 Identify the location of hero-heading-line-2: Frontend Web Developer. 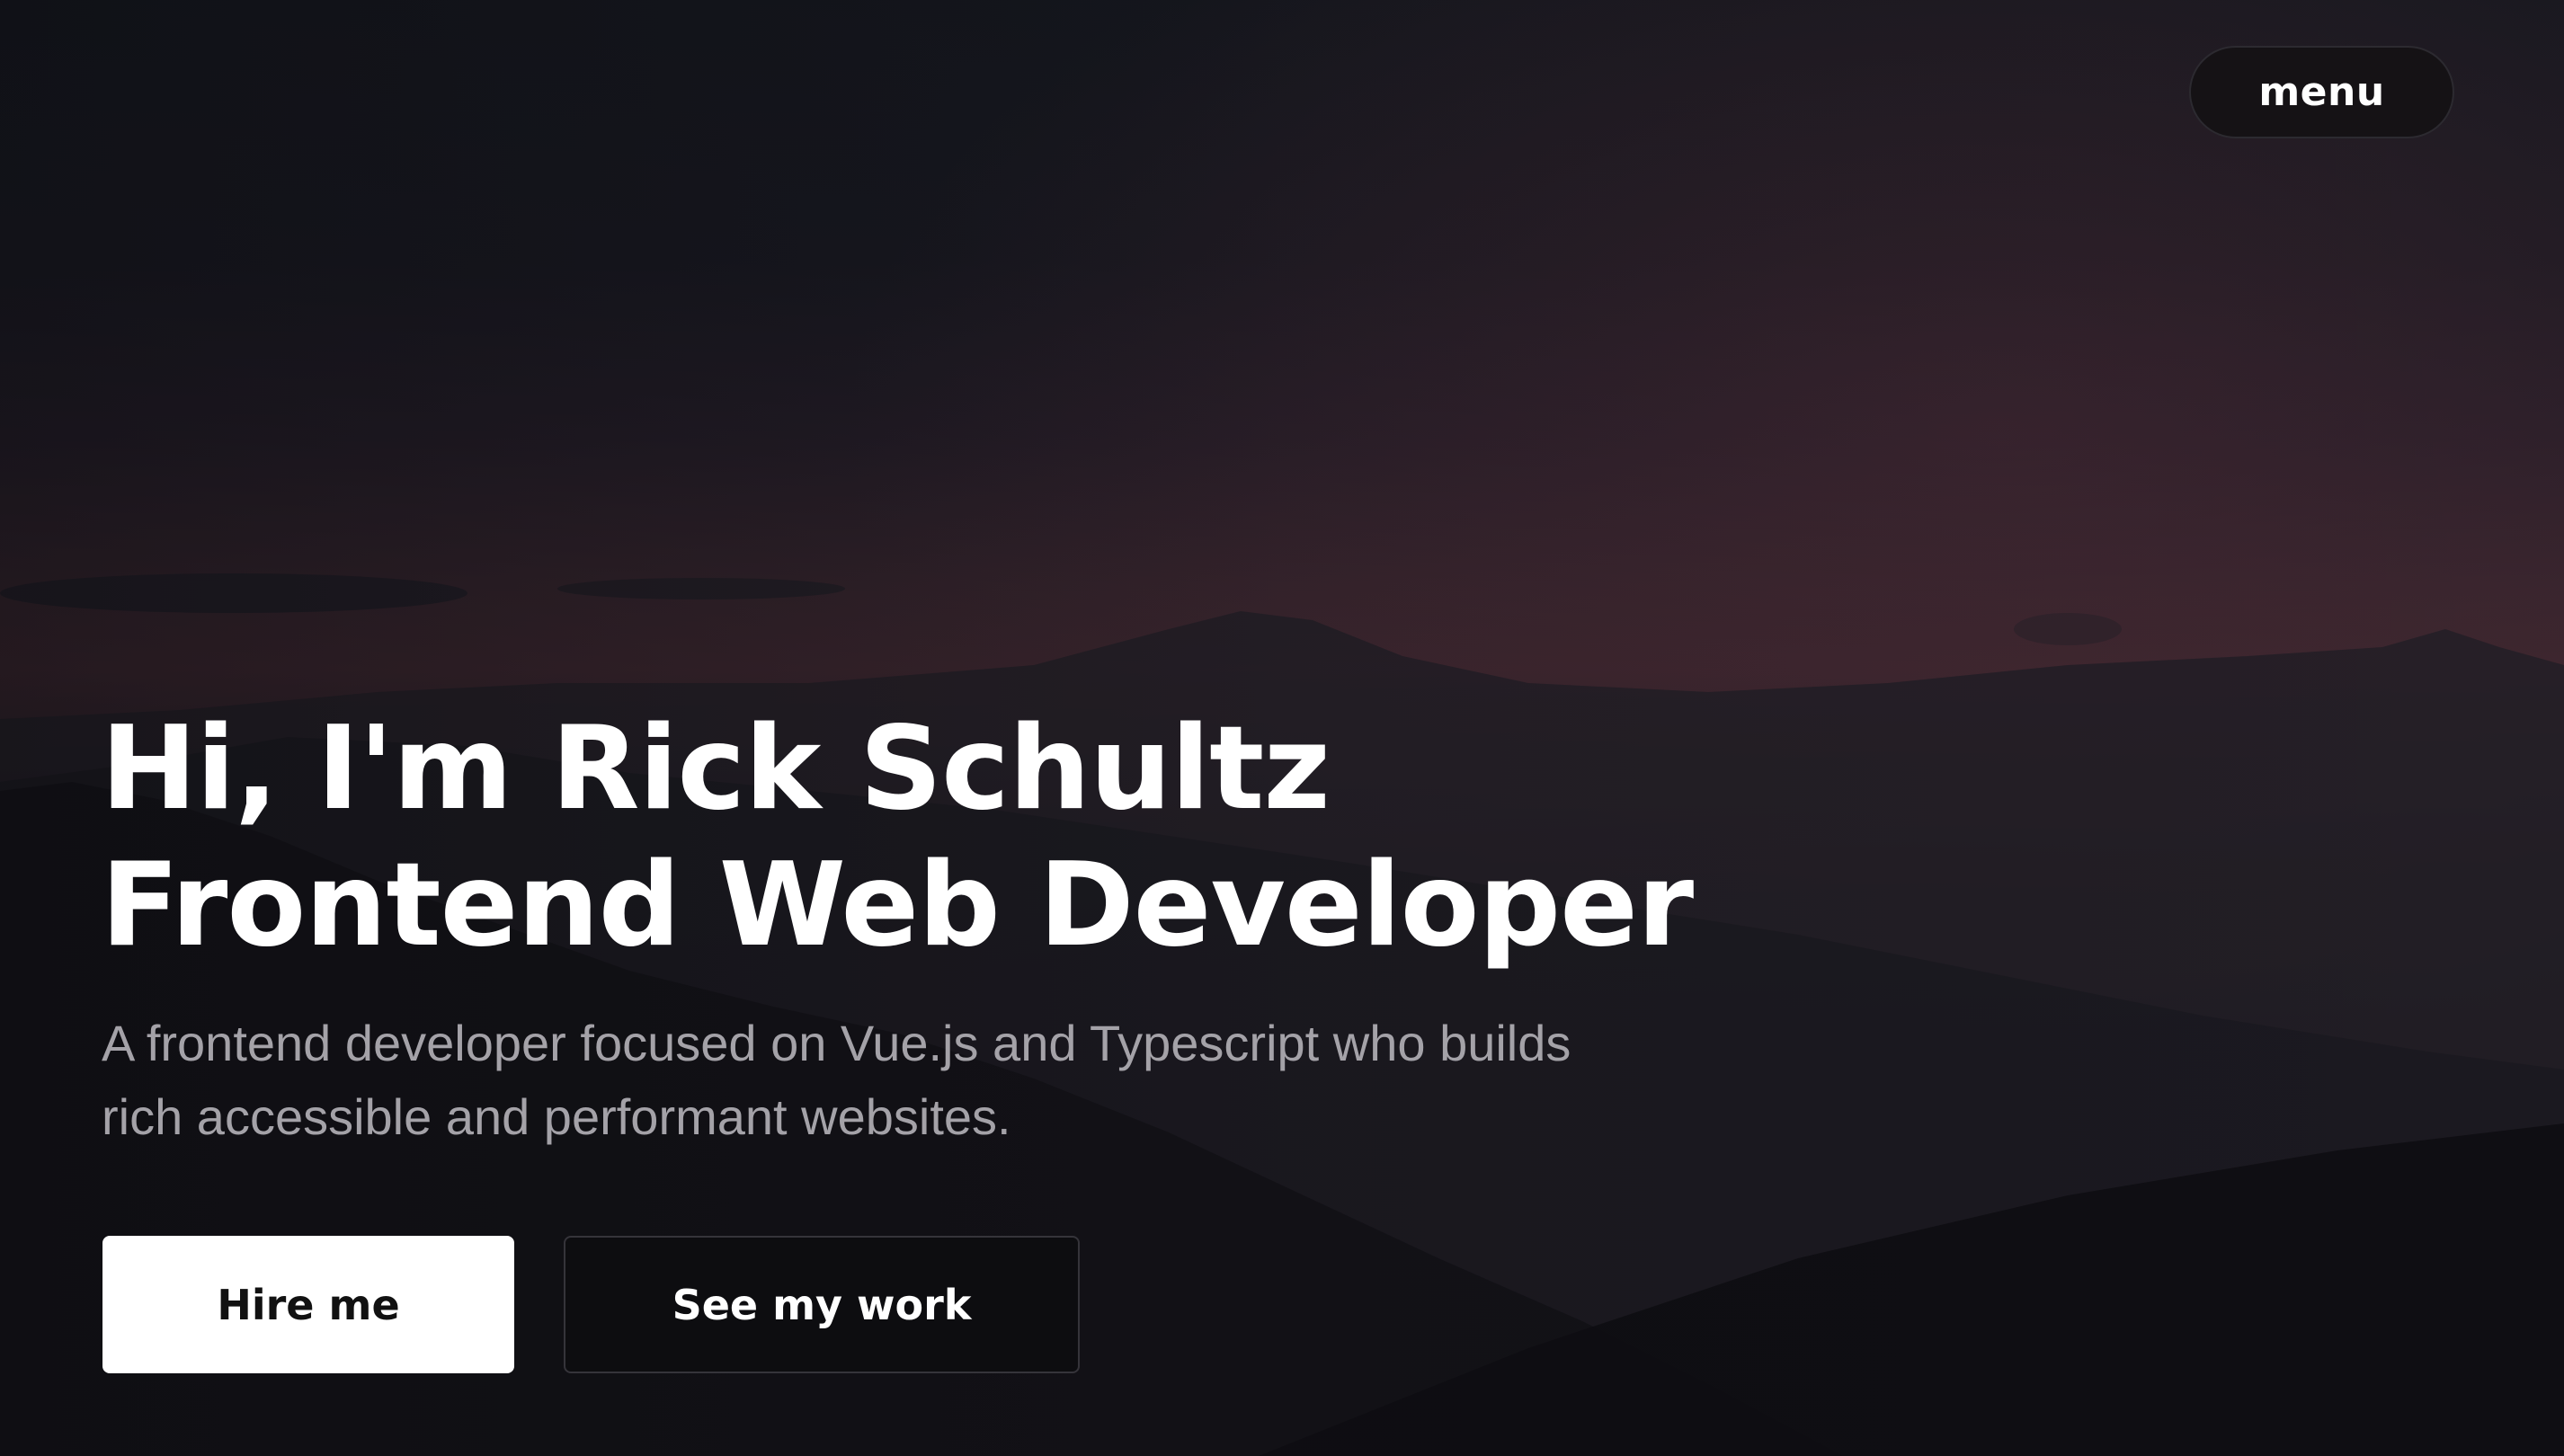
(897, 905).